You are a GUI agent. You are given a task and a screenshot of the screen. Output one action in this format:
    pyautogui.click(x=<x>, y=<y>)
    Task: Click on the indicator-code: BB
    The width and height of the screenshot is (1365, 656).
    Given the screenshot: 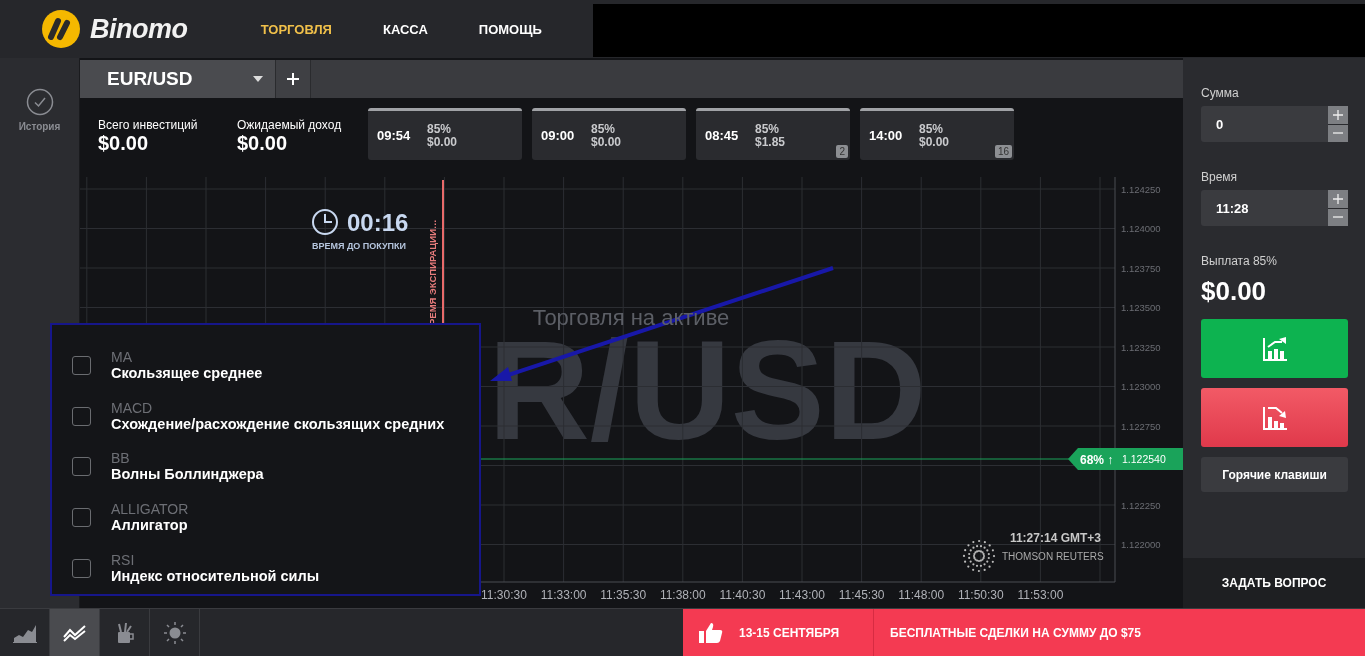 What is the action you would take?
    pyautogui.click(x=121, y=458)
    